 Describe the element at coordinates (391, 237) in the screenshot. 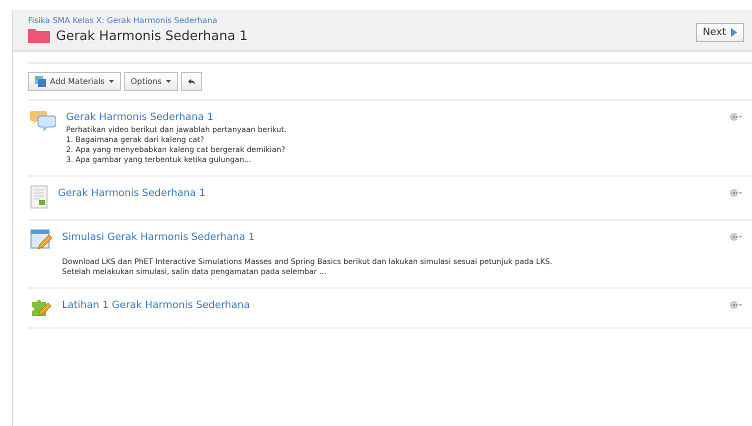

I see `item-title-link: Simulasi Gerak Harmonis Sederhana 1` at that location.